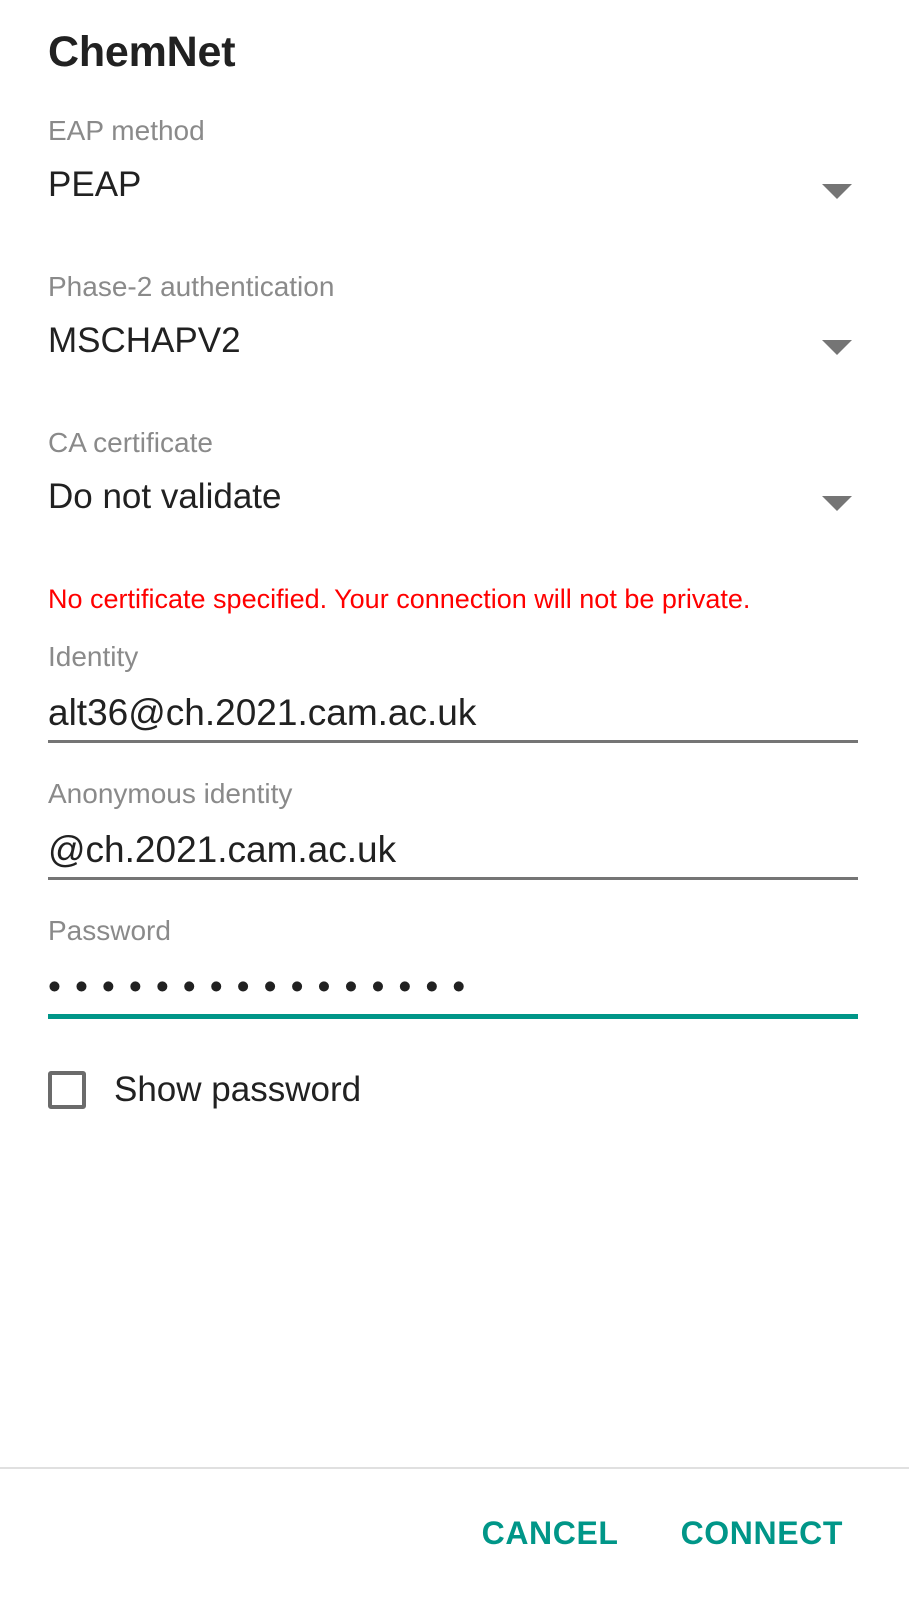  I want to click on identity-label: Identity, so click(93, 656).